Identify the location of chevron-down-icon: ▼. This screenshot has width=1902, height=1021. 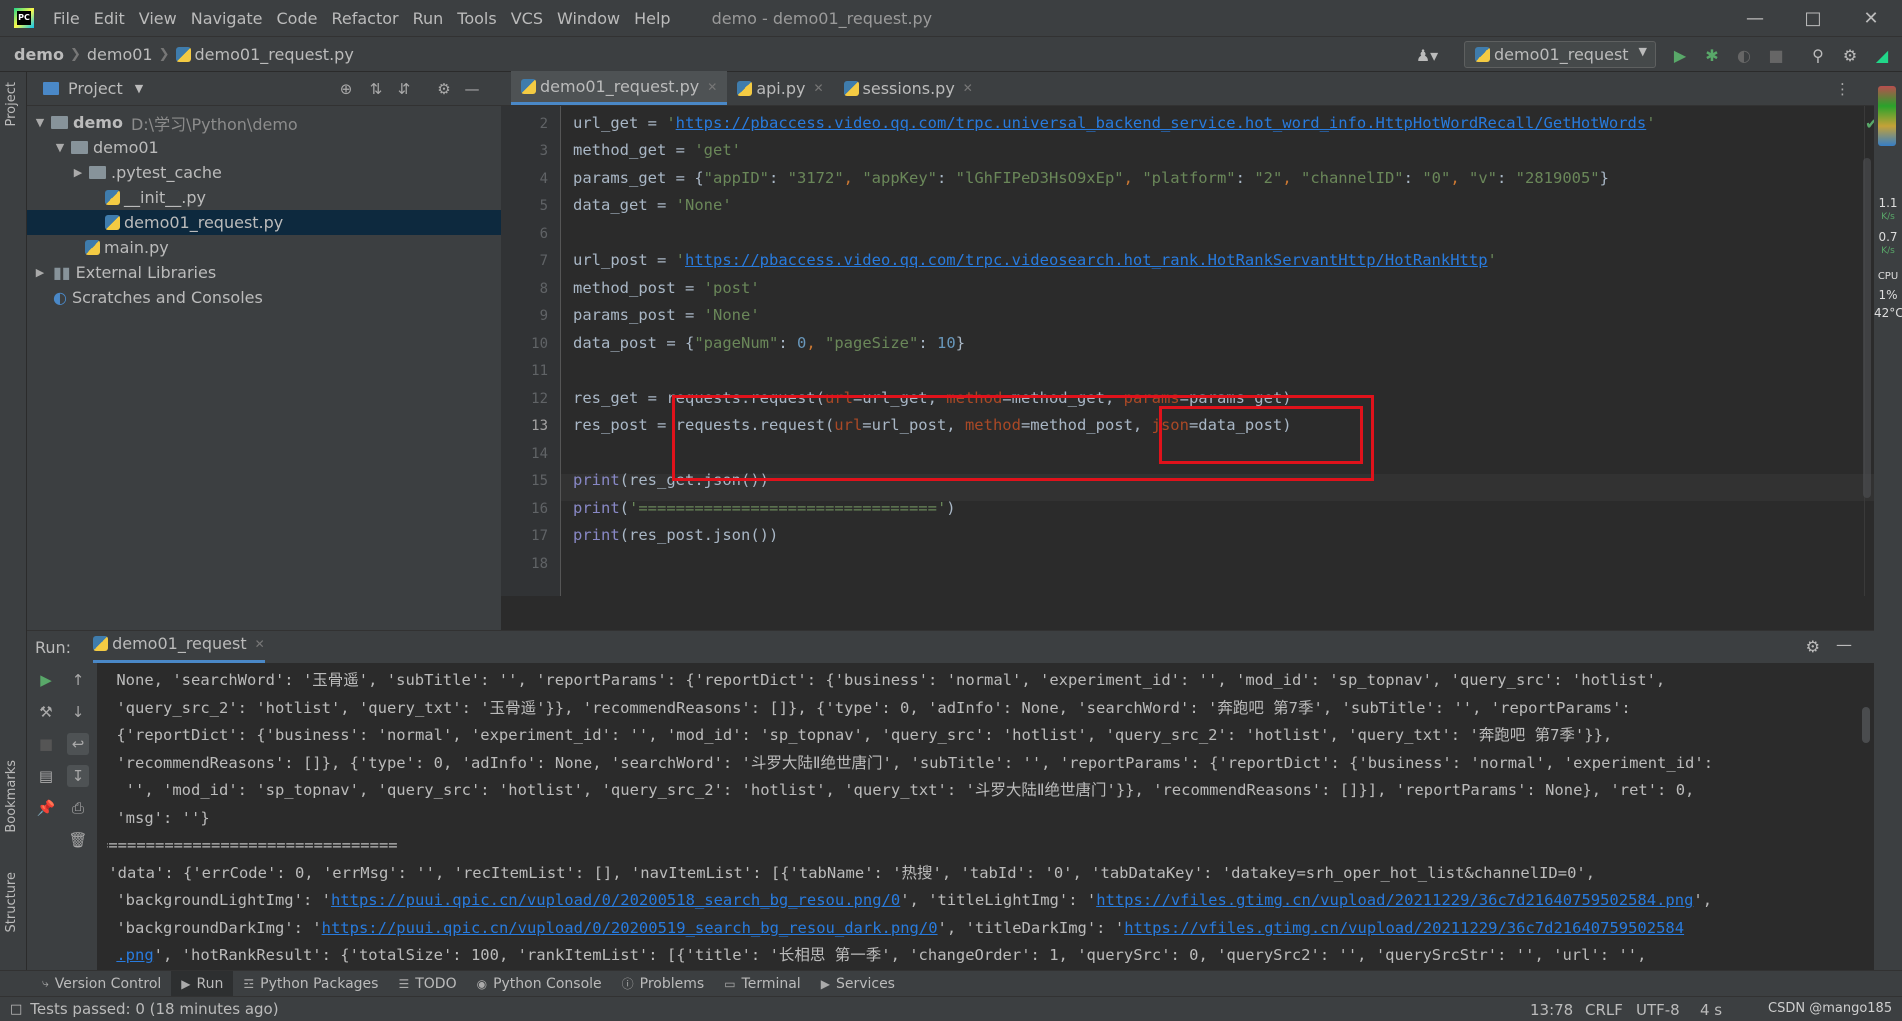
(139, 88).